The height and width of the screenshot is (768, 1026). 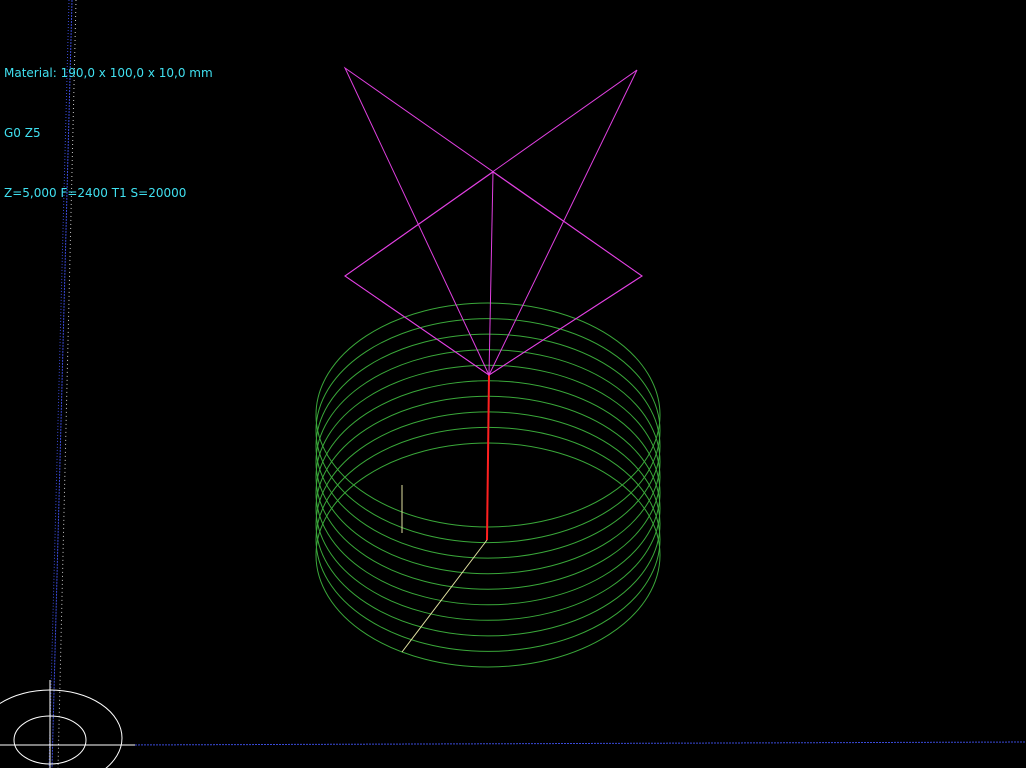 What do you see at coordinates (22, 133) in the screenshot?
I see `current-gcode: G0 Z5` at bounding box center [22, 133].